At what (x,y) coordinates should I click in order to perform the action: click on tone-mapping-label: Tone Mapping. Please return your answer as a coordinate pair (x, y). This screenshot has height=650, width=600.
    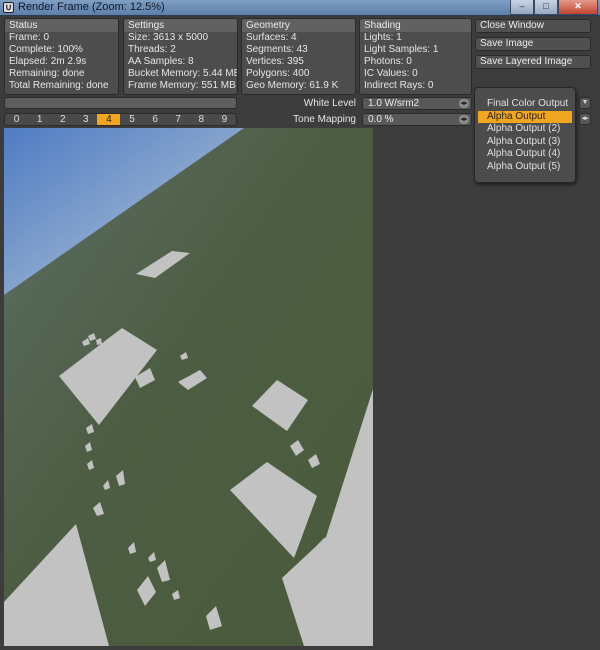
    Looking at the image, I should click on (324, 119).